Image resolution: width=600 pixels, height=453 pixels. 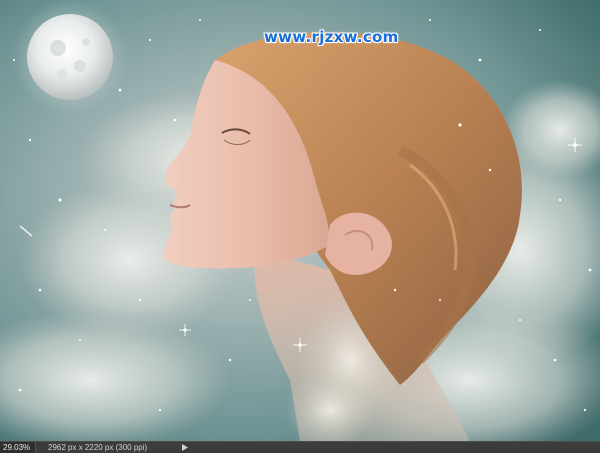 I want to click on document-info: 2962 px x 2220 px (300 ppi), so click(x=98, y=447).